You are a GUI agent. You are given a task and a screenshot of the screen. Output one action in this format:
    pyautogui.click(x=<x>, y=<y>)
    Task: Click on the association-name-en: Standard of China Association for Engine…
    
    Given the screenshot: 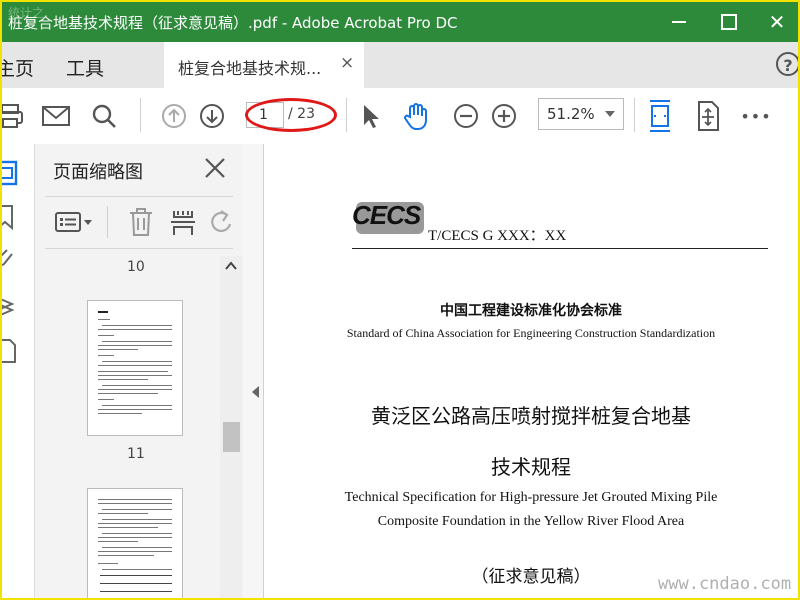 What is the action you would take?
    pyautogui.click(x=531, y=333)
    